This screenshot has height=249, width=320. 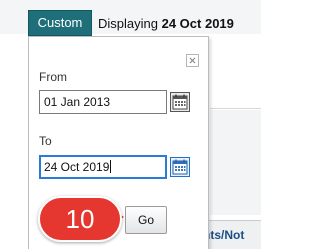 I want to click on displaying-prefix: Displaying, so click(x=128, y=23).